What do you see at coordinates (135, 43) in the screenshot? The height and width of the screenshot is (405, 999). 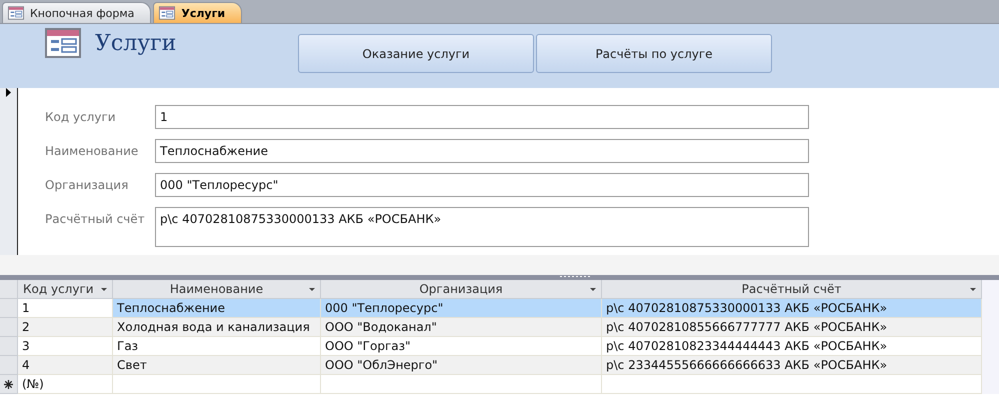 I see `form-title: Услуги` at bounding box center [135, 43].